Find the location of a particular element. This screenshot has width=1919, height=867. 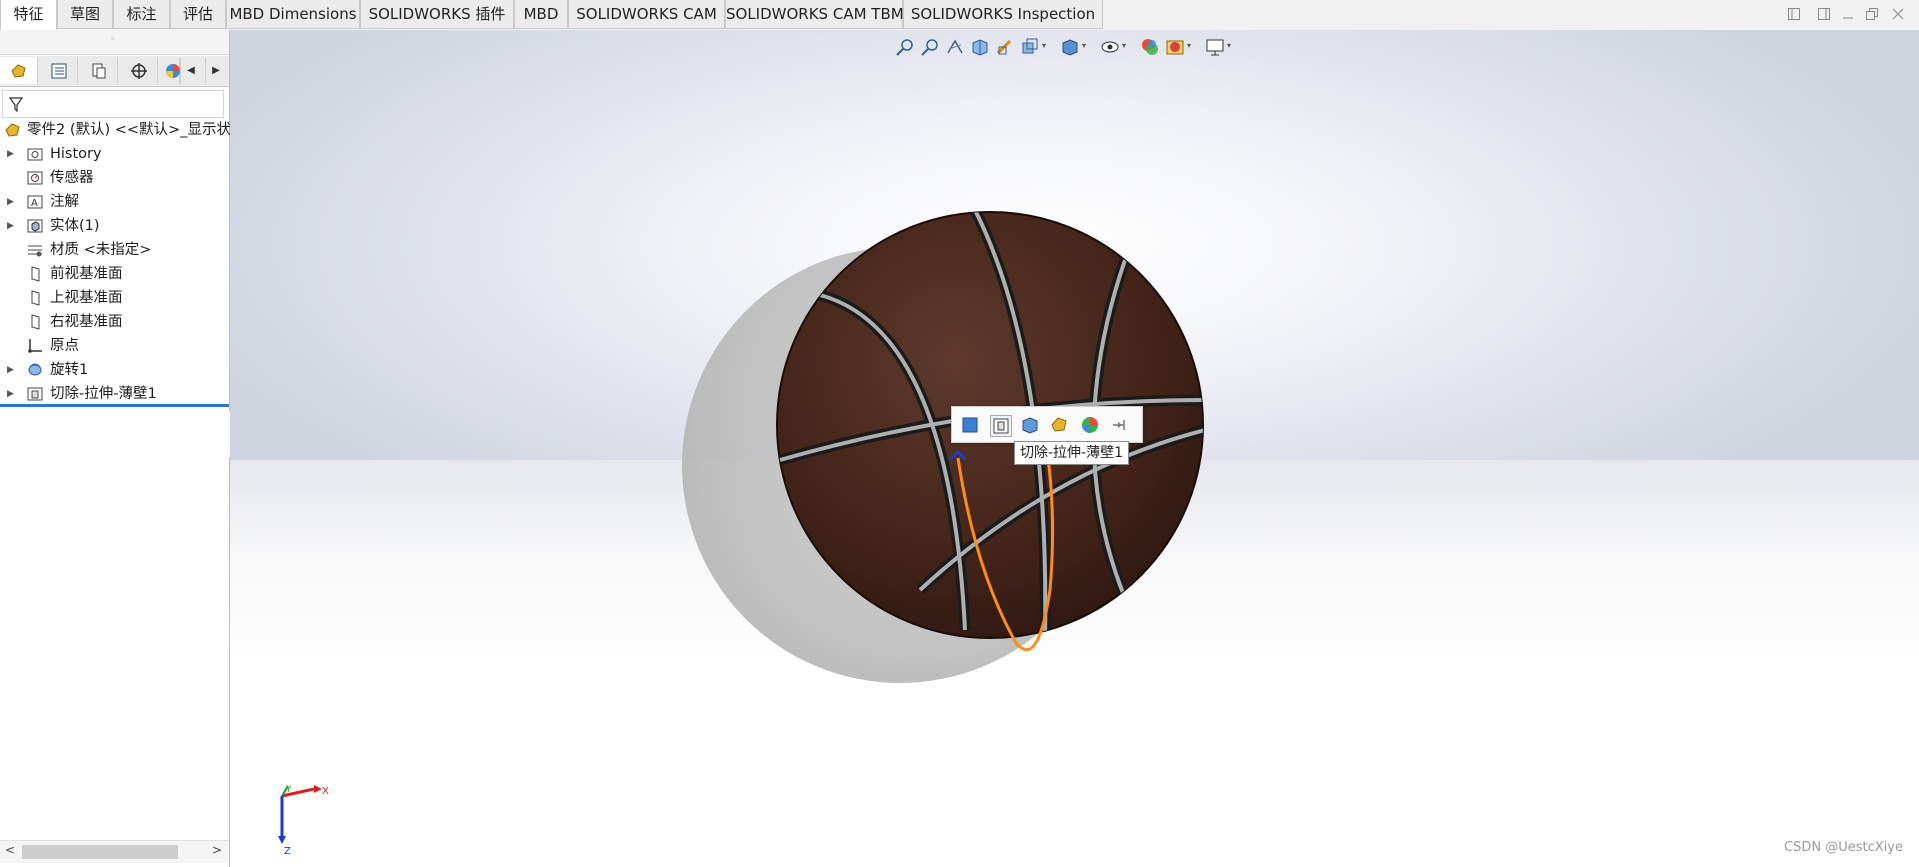

appearance-icon is located at coordinates (1060, 425).